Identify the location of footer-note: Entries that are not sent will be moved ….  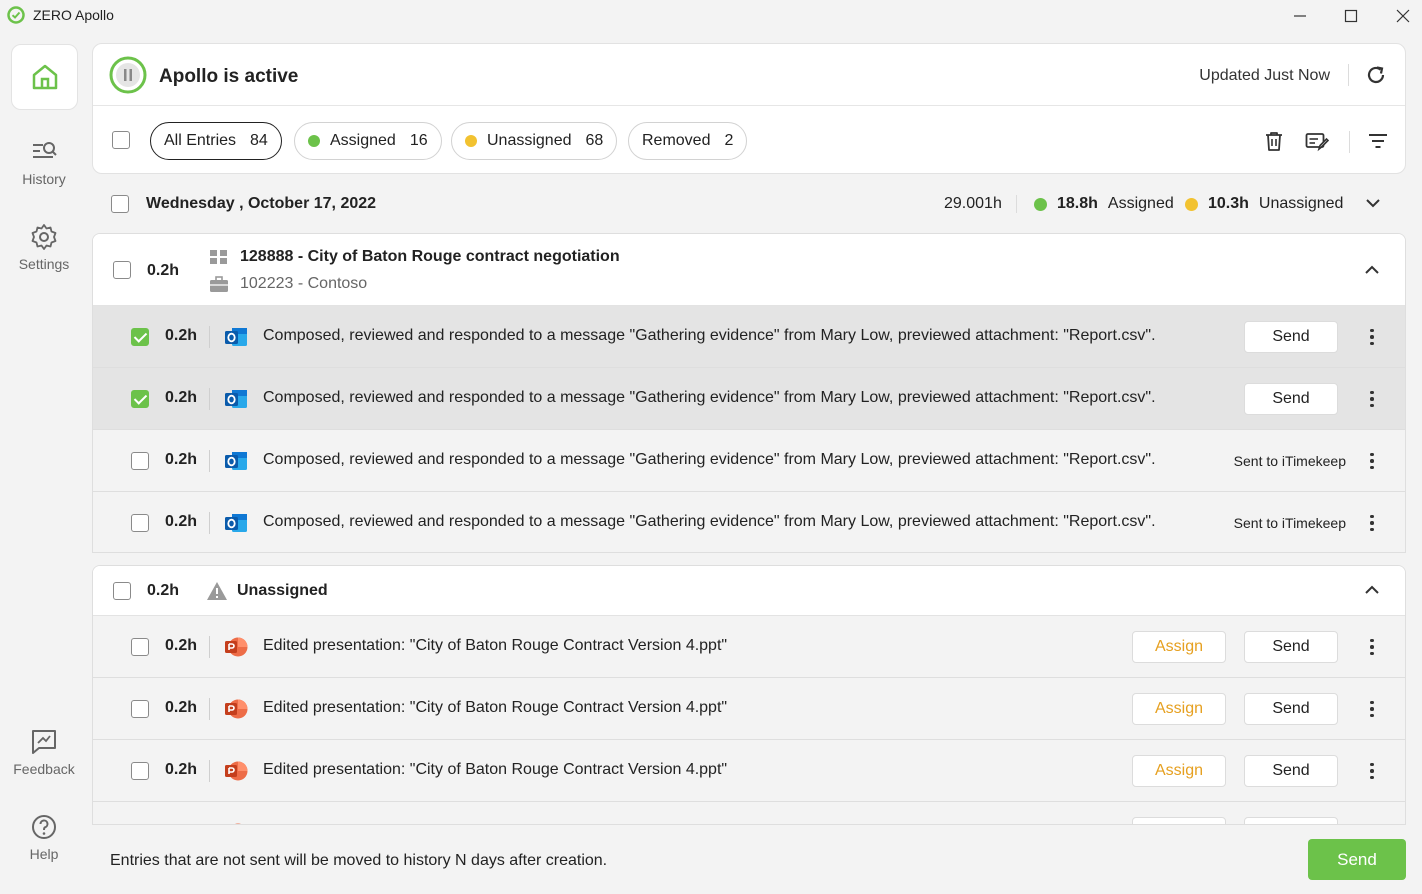
(359, 860).